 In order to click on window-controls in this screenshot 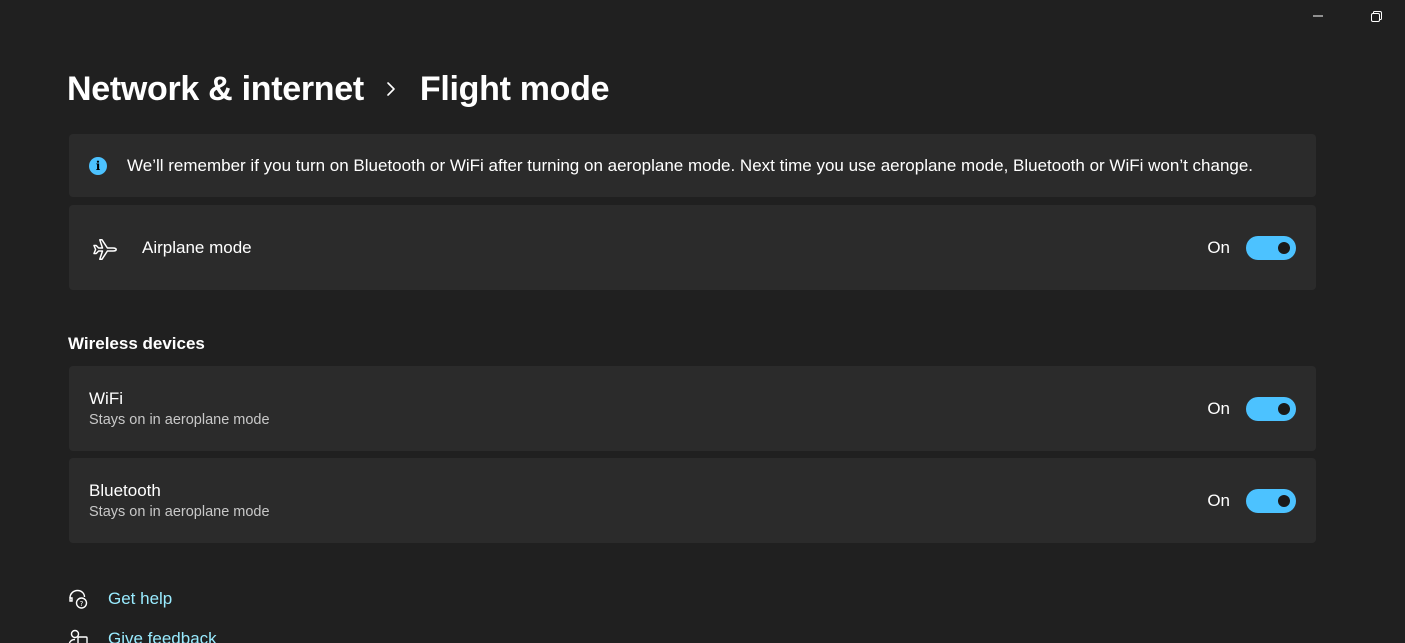, I will do `click(1347, 16)`.